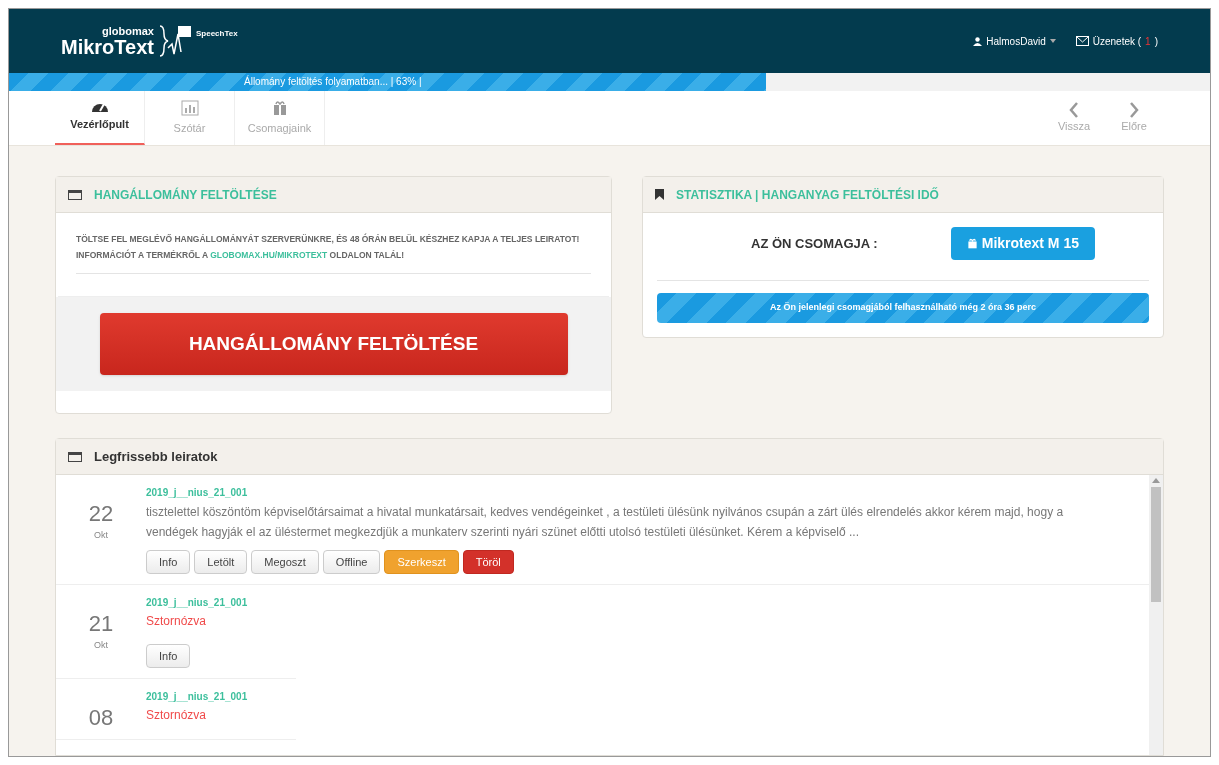 Image resolution: width=1219 pixels, height=765 pixels. I want to click on action-button: Offline, so click(351, 562).